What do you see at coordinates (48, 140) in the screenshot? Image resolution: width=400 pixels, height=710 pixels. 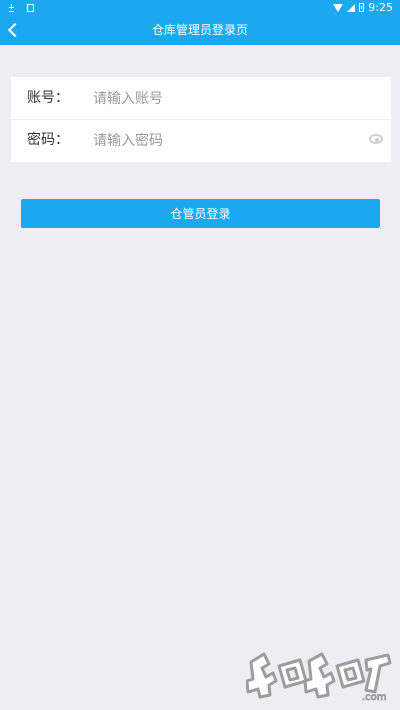 I see `password-label: 密码：` at bounding box center [48, 140].